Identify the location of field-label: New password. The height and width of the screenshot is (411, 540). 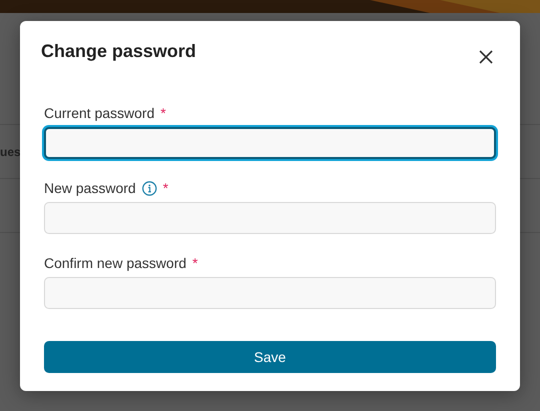
(90, 188).